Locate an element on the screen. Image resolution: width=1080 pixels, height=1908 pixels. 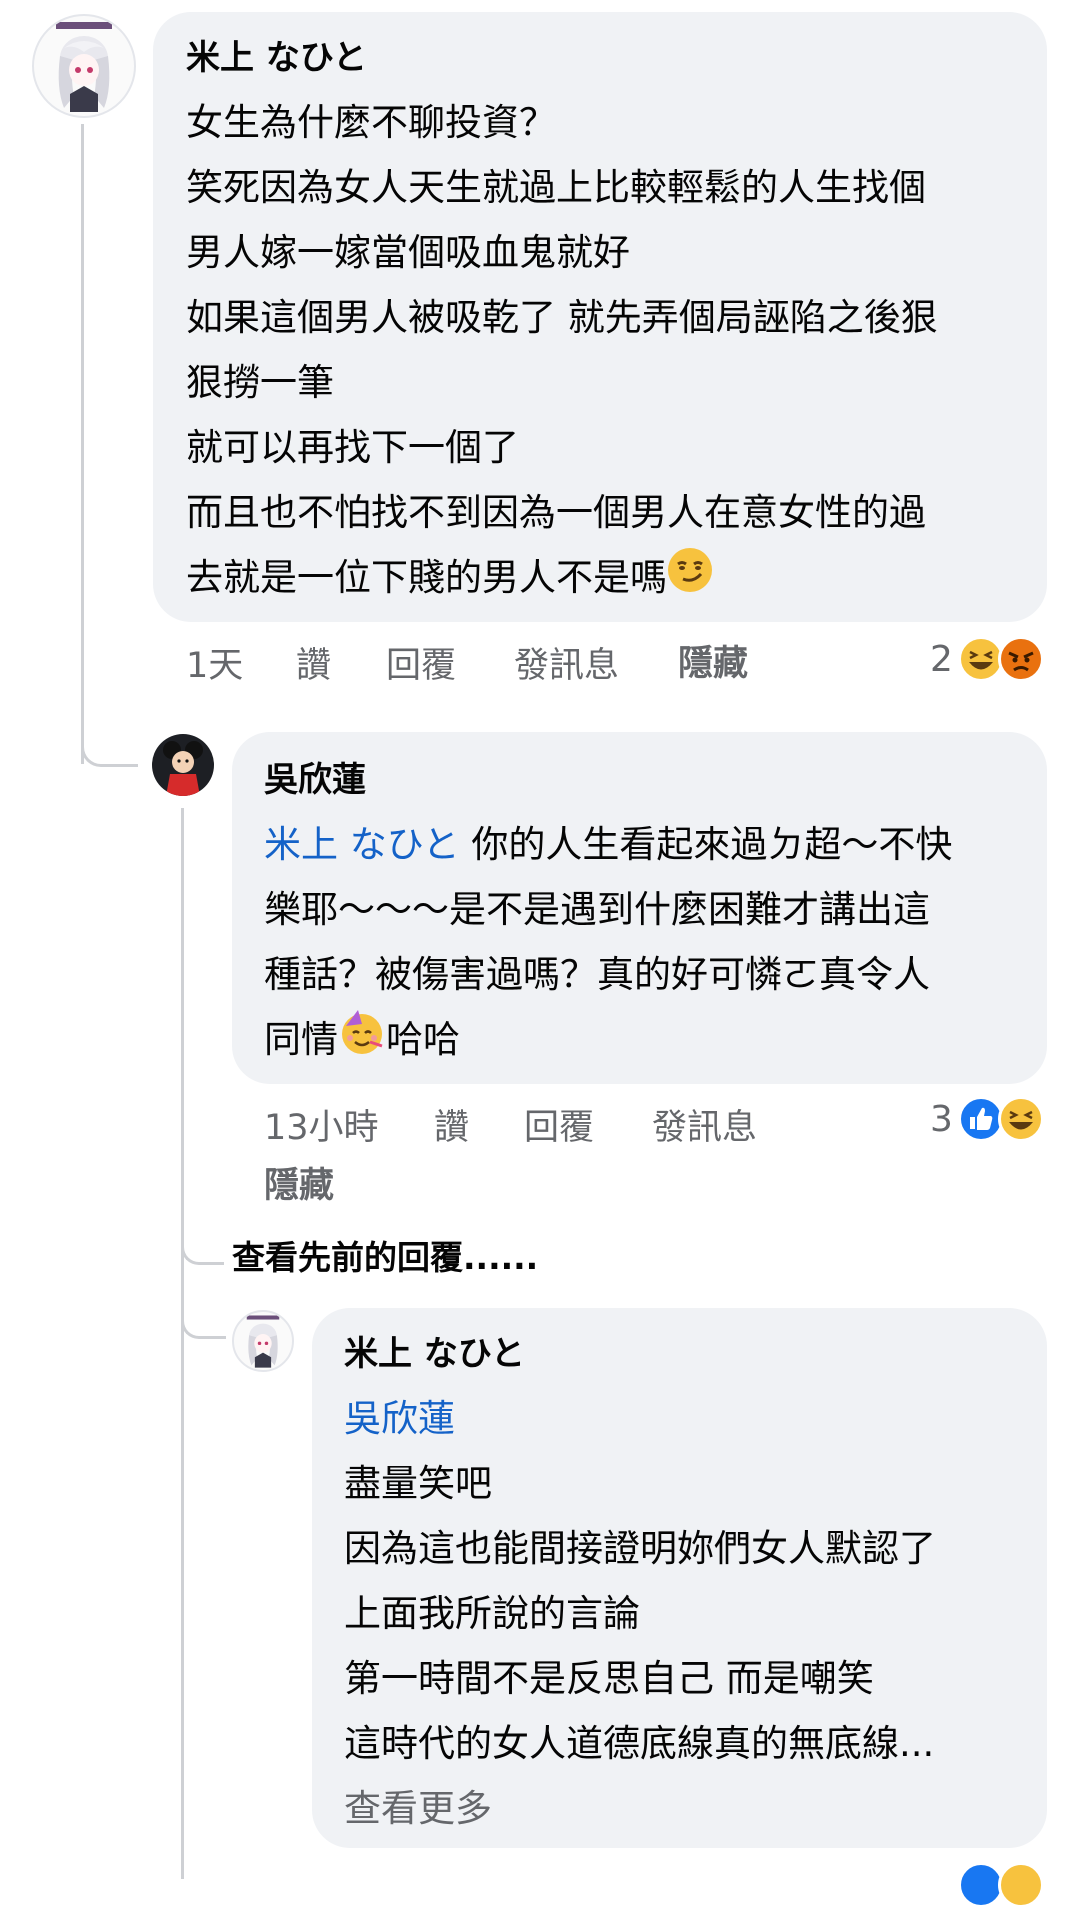
comment-line-last: 去就是一位下賤的男人不是嗎 is located at coordinates (562, 579).